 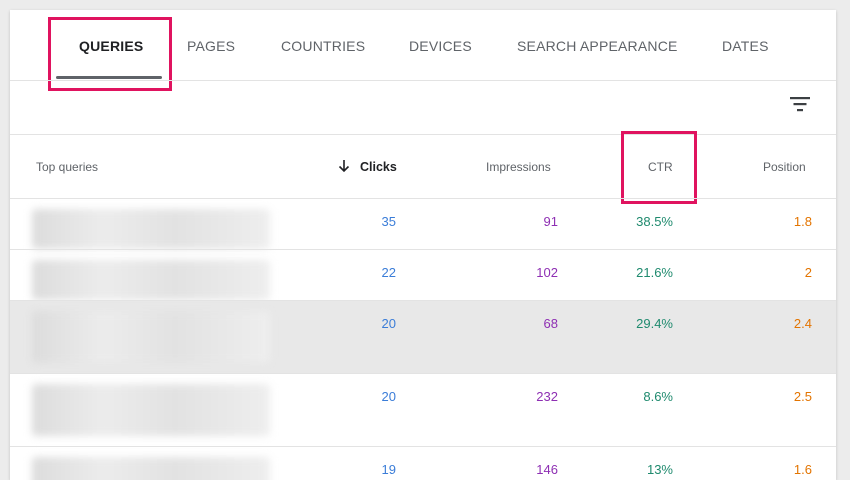 I want to click on tab-search-appearance: SEARCH APPEARANCE, so click(x=597, y=46).